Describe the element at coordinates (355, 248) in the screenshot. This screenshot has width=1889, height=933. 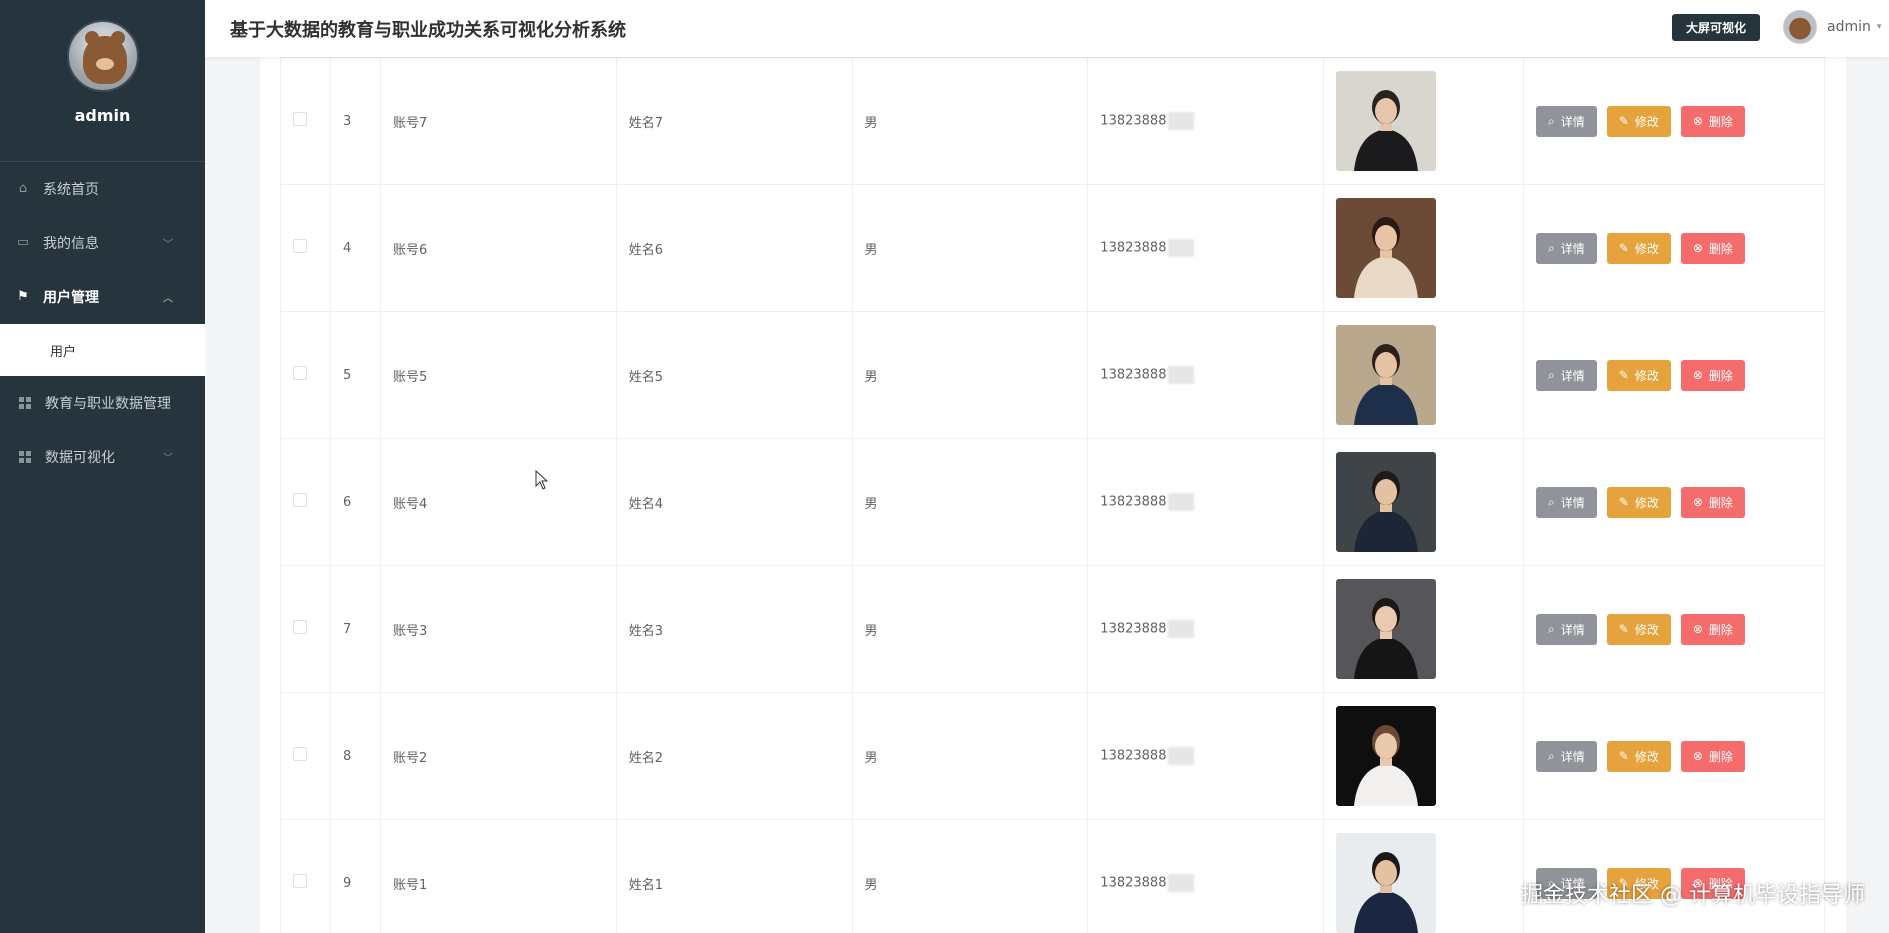
I see `row-index: 4` at that location.